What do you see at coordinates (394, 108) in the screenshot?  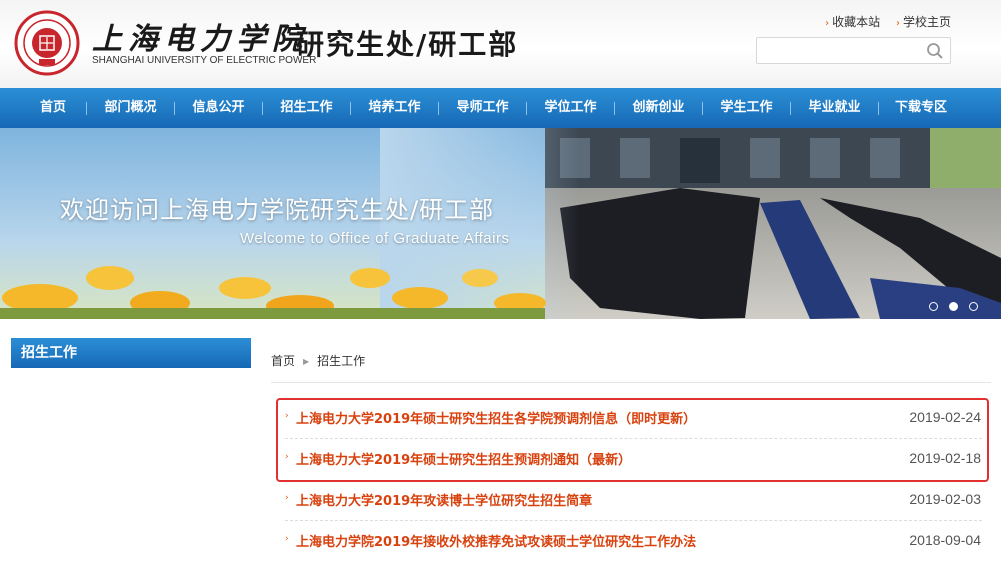 I see `nav-item-training: 培养工作` at bounding box center [394, 108].